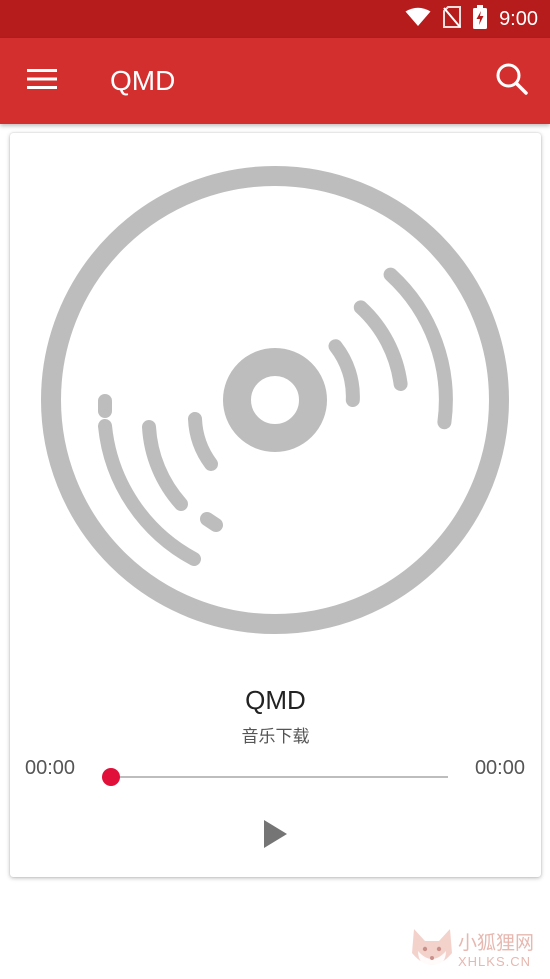 The width and height of the screenshot is (550, 979). What do you see at coordinates (471, 19) in the screenshot?
I see `status-icons: 9:00` at bounding box center [471, 19].